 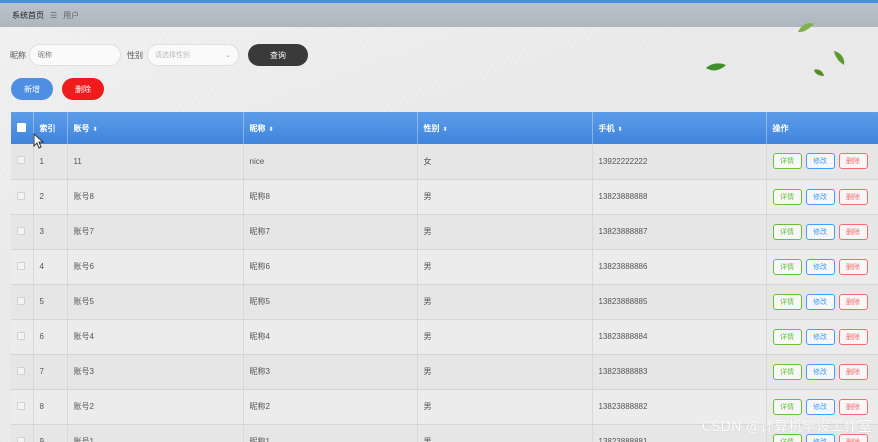 I want to click on search-bar: 昵称 性别 请选择性别 ⌄ 查询, so click(x=159, y=55).